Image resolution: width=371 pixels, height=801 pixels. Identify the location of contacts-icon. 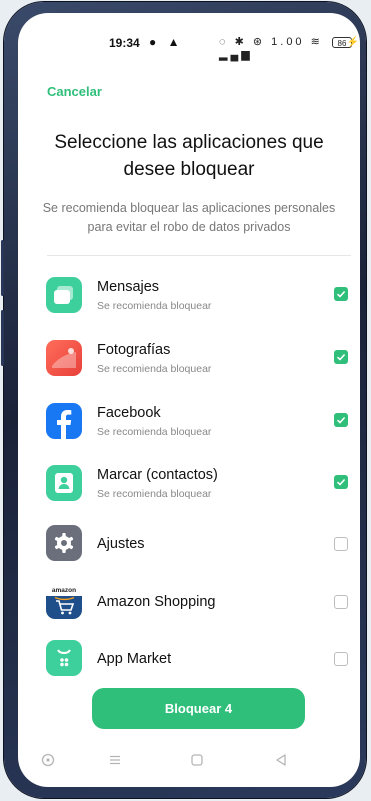
(64, 483).